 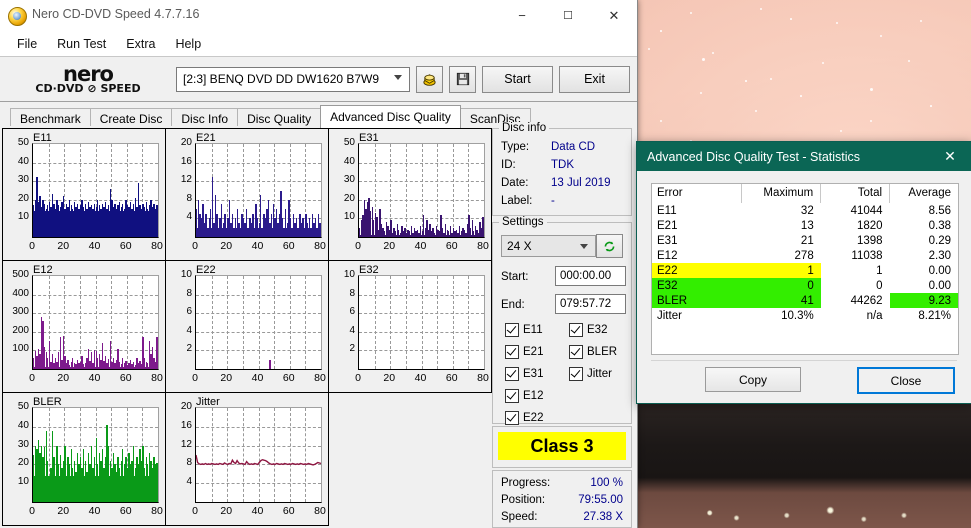 I want to click on checkbox-e11-label: E11, so click(x=533, y=330).